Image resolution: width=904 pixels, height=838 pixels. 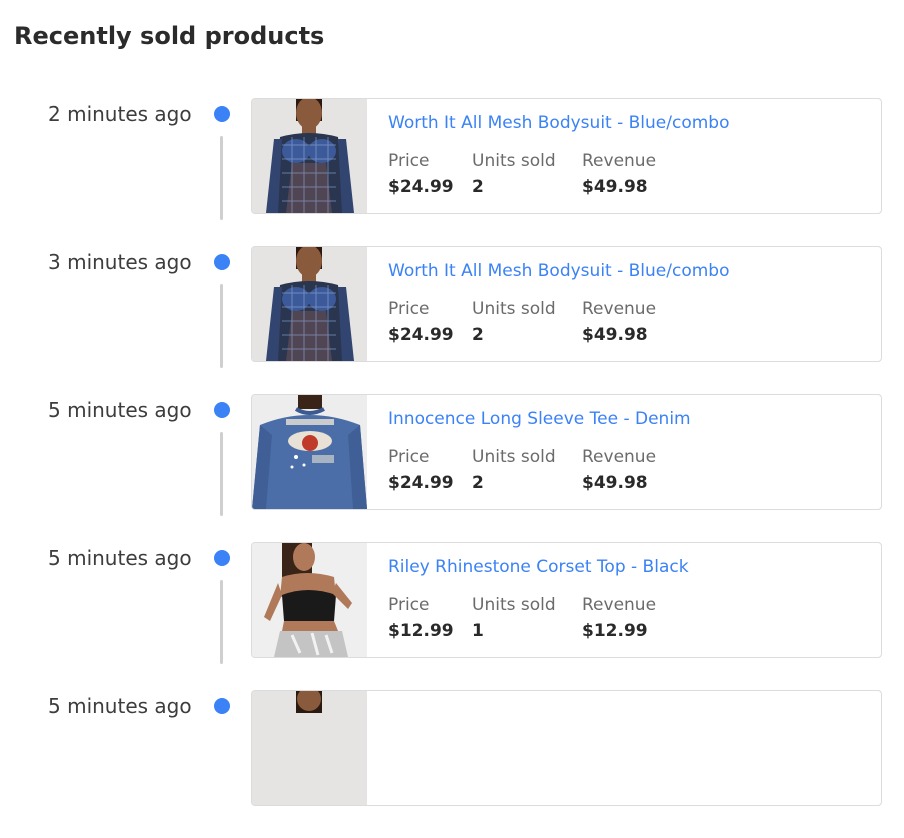 I want to click on product-card, so click(x=566, y=748).